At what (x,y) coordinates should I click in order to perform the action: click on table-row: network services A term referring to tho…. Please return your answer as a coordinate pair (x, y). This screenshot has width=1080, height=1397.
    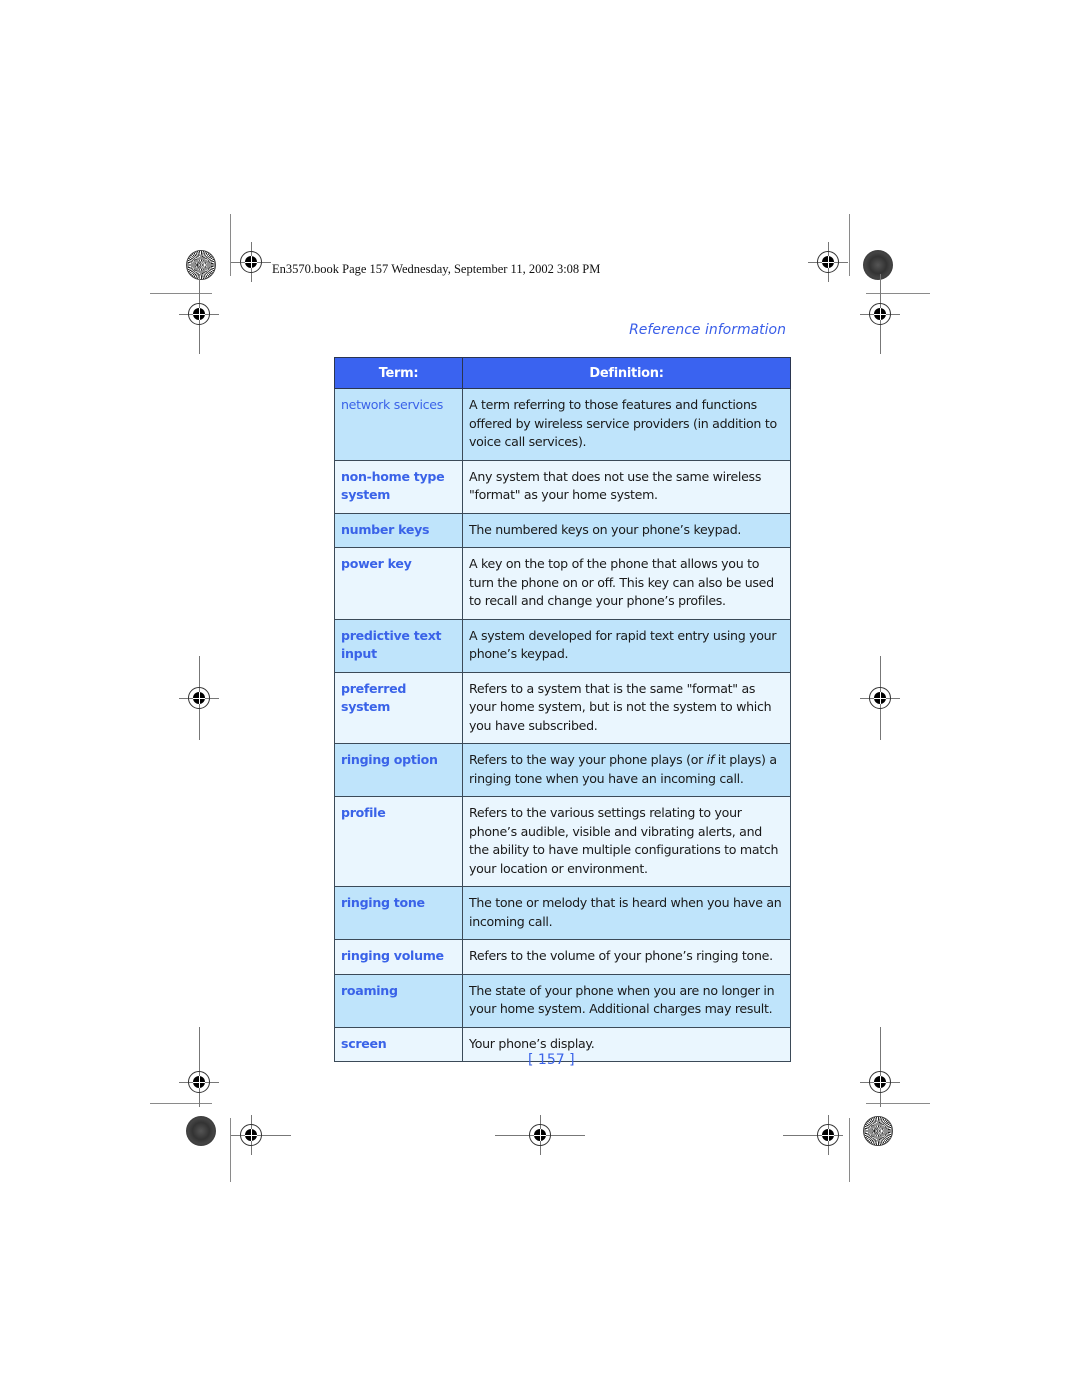
    Looking at the image, I should click on (562, 424).